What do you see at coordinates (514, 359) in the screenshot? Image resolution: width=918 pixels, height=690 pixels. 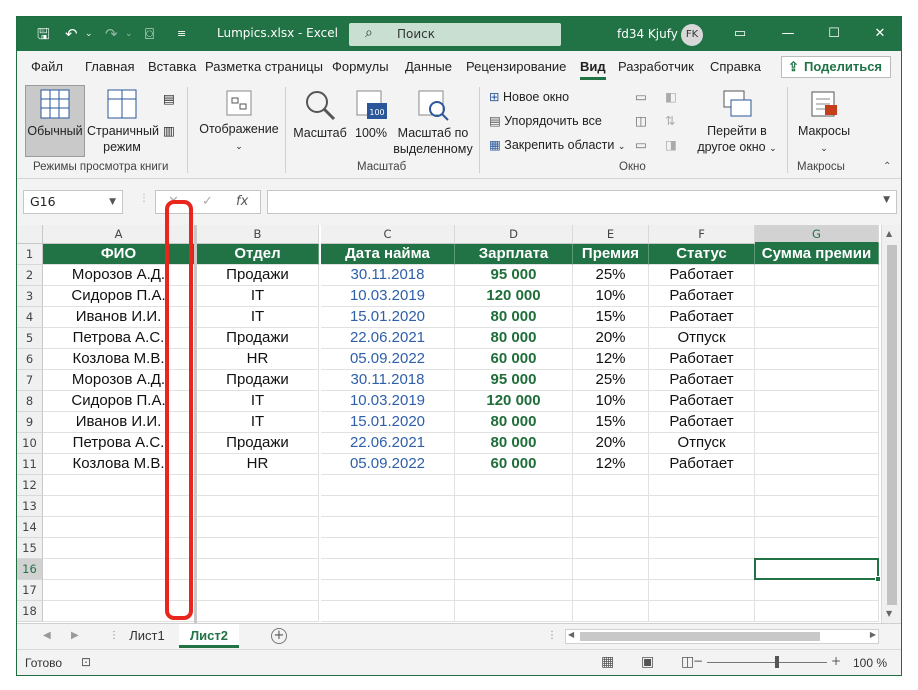 I see `table-cell: 60 000` at bounding box center [514, 359].